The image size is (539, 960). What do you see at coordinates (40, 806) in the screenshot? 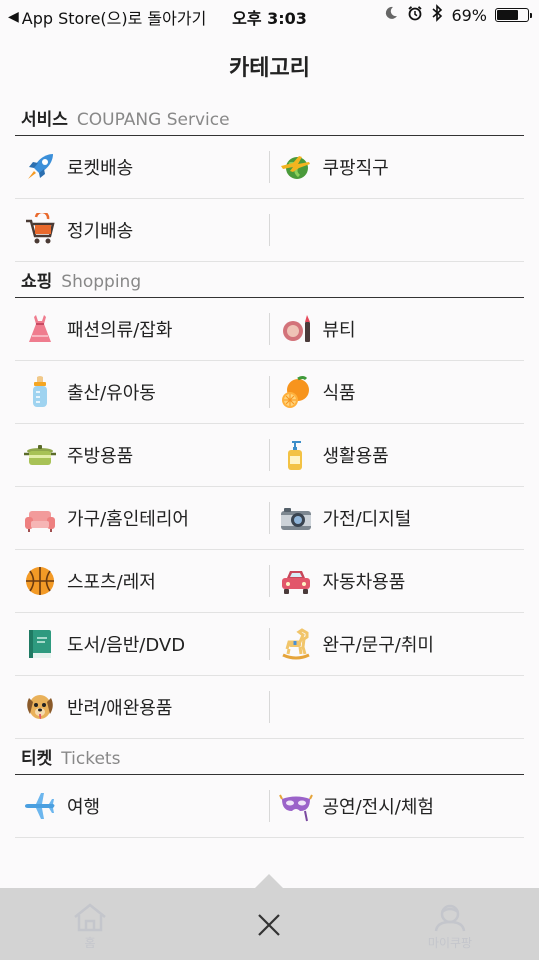
I see `airplane-icon` at bounding box center [40, 806].